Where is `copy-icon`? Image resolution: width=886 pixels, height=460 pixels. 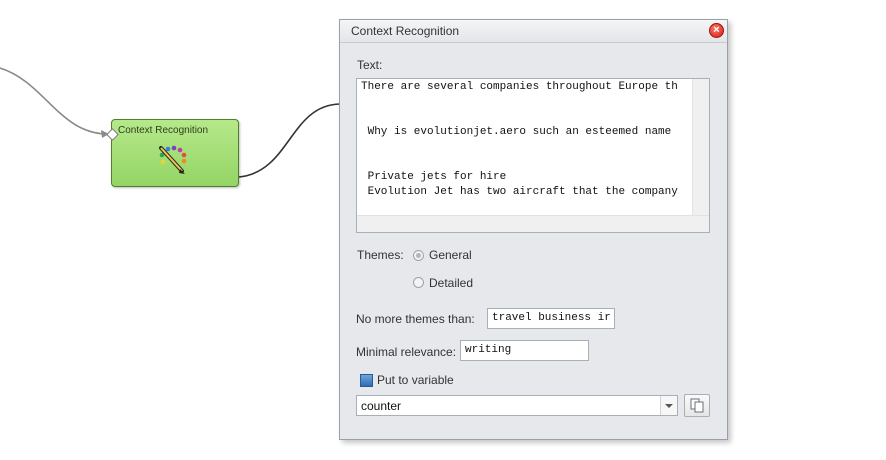 copy-icon is located at coordinates (697, 405).